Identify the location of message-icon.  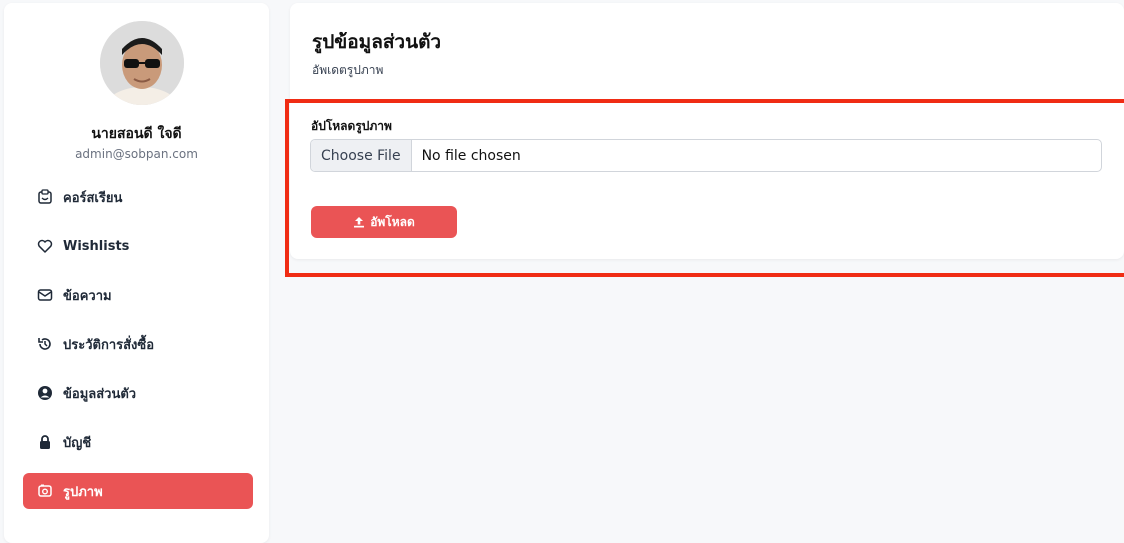
(45, 295).